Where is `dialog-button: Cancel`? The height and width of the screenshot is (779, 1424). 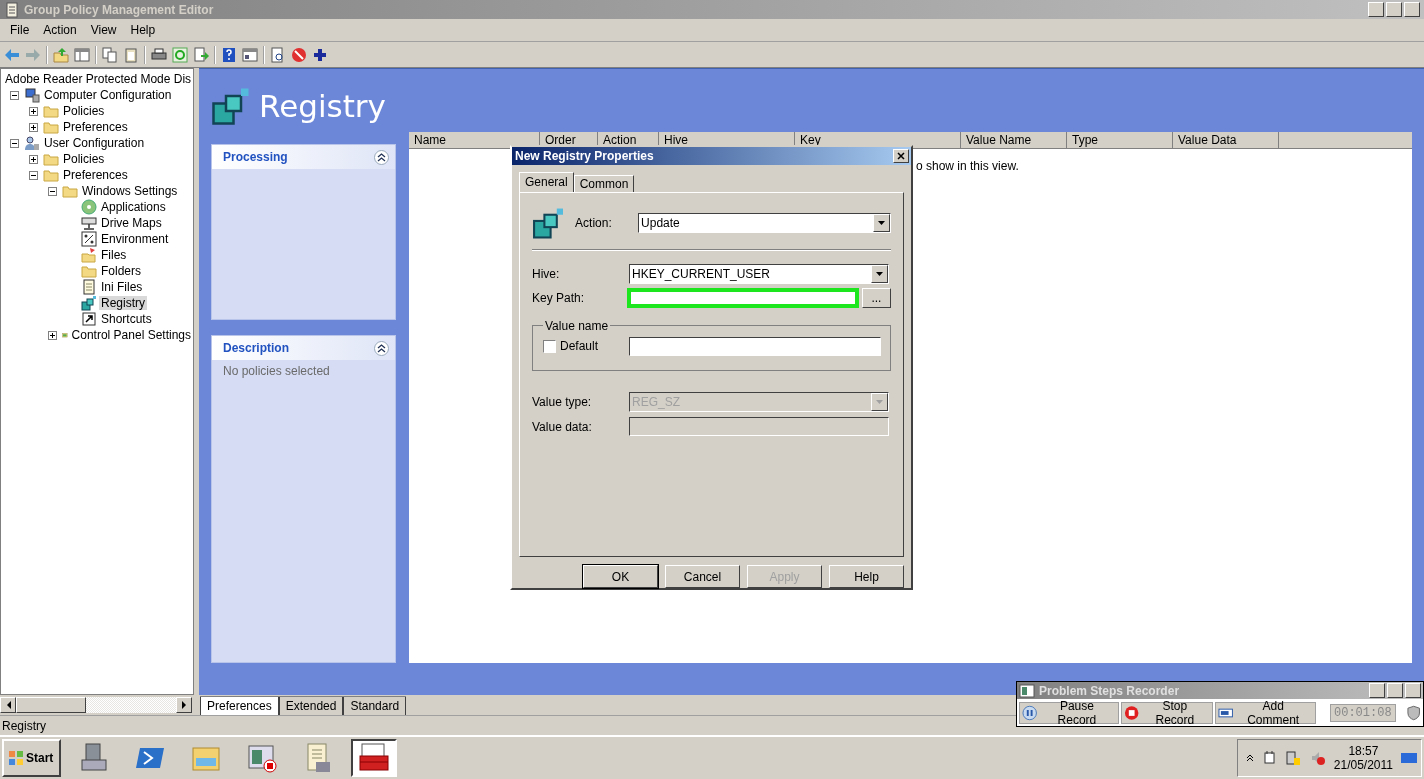
dialog-button: Cancel is located at coordinates (702, 576).